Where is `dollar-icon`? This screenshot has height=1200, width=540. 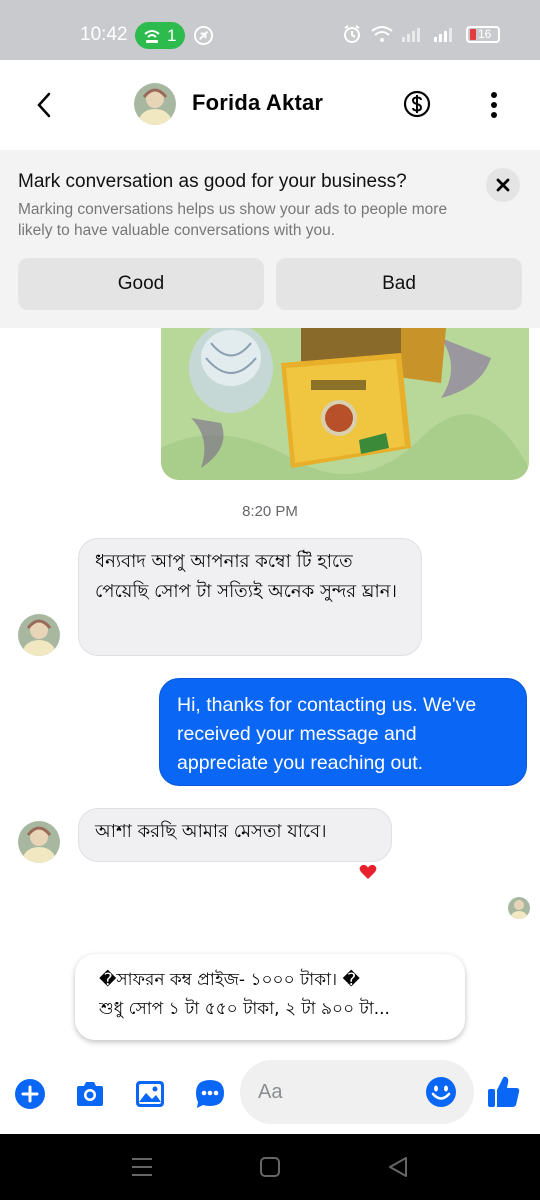 dollar-icon is located at coordinates (417, 104).